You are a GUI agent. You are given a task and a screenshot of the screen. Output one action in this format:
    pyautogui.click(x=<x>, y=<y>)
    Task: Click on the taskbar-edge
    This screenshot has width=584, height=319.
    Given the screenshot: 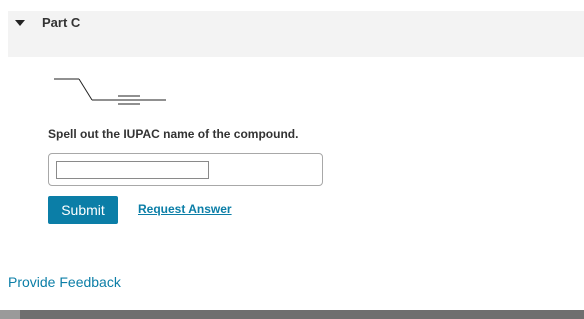 What is the action you would take?
    pyautogui.click(x=10, y=314)
    